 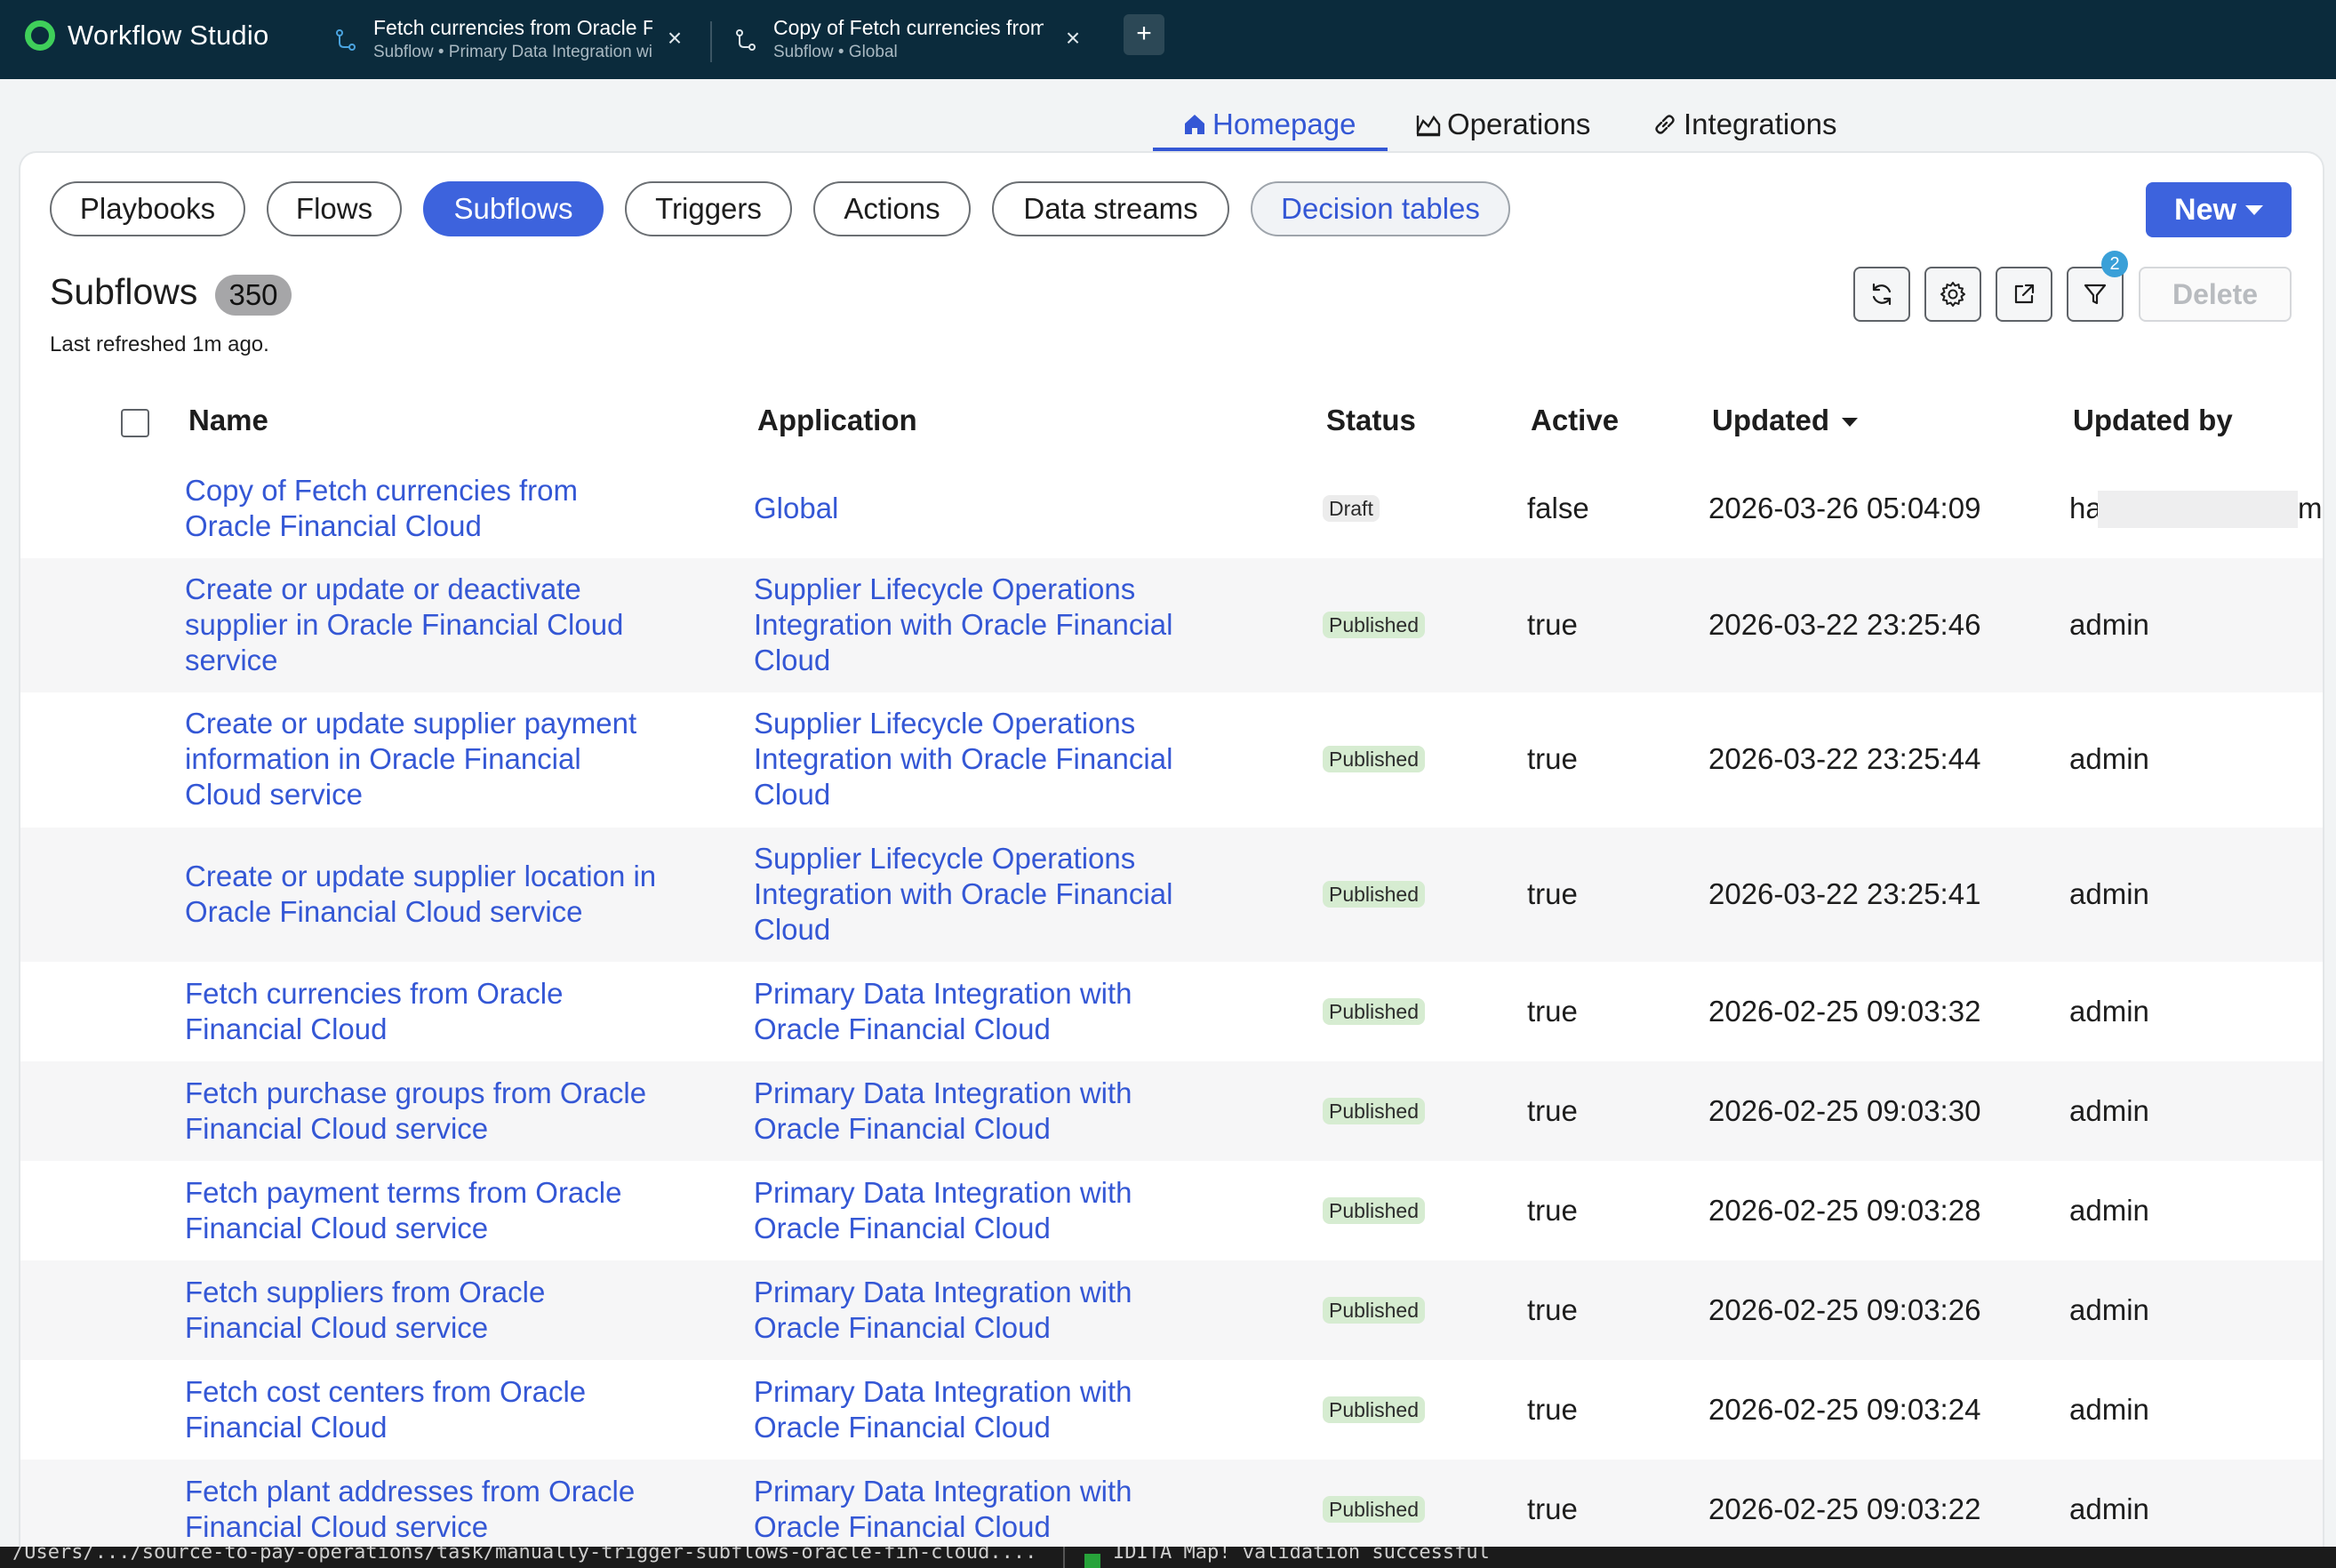 I want to click on row-updated: 2026-02-25 09:03:22, so click(x=1844, y=1508).